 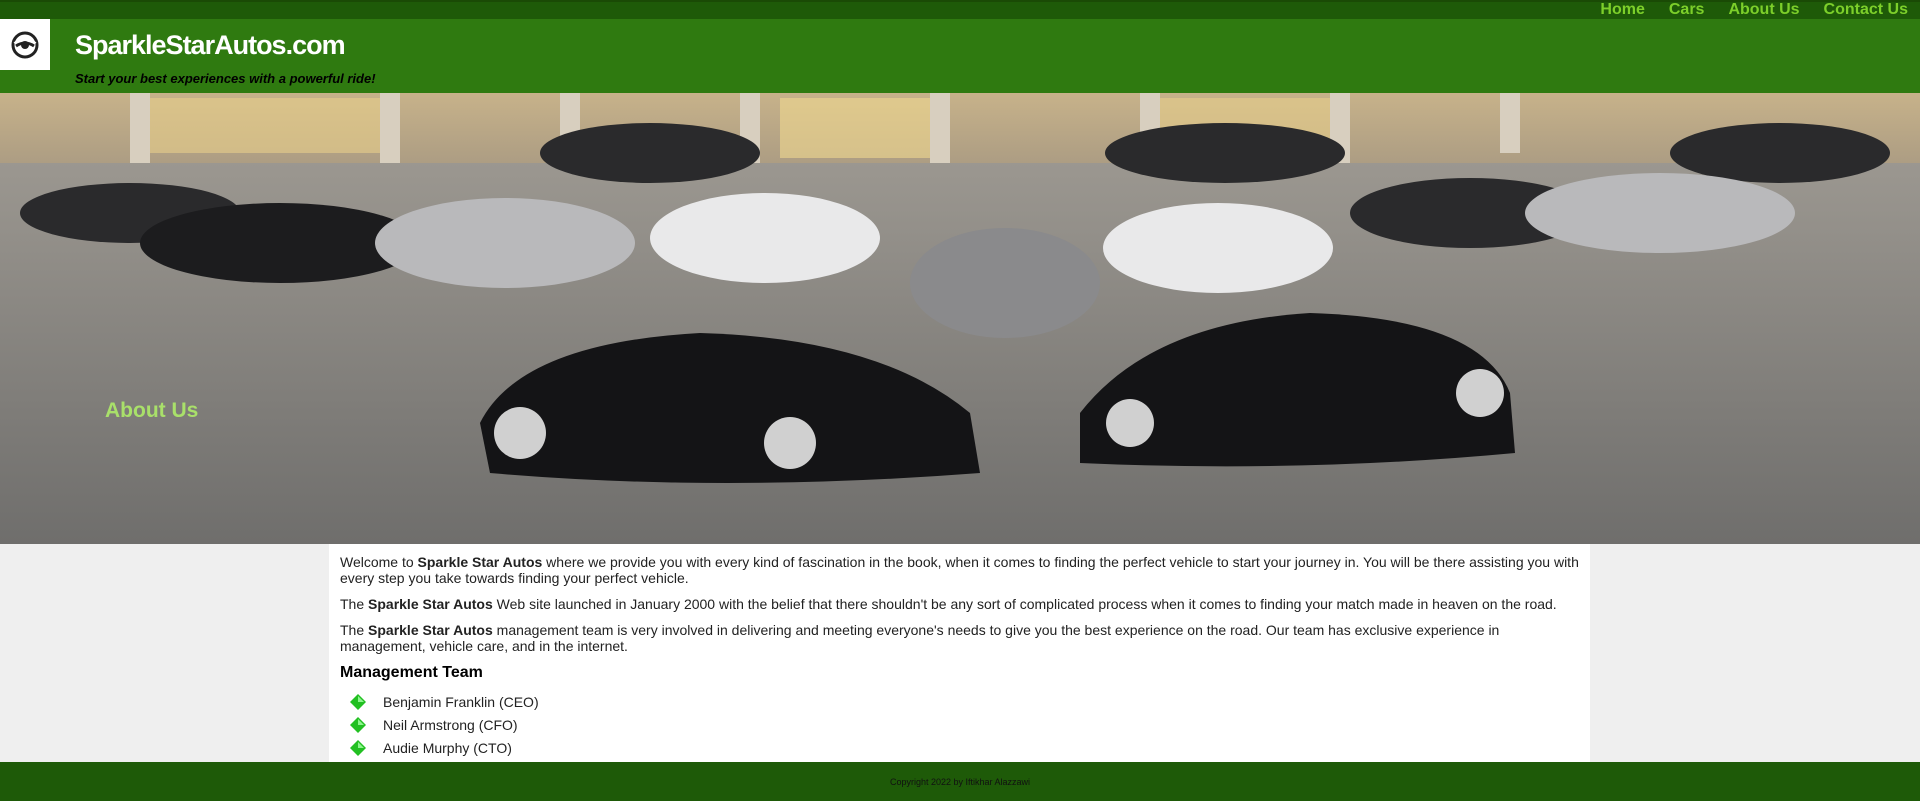 I want to click on nav-contact-link: Contact Us, so click(x=1866, y=10).